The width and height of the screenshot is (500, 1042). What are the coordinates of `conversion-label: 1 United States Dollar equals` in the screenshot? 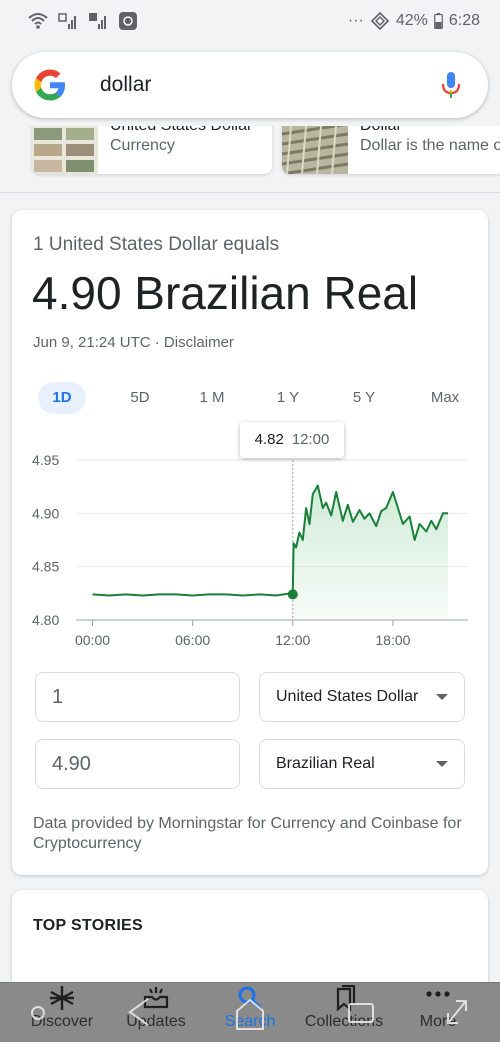 It's located at (156, 244).